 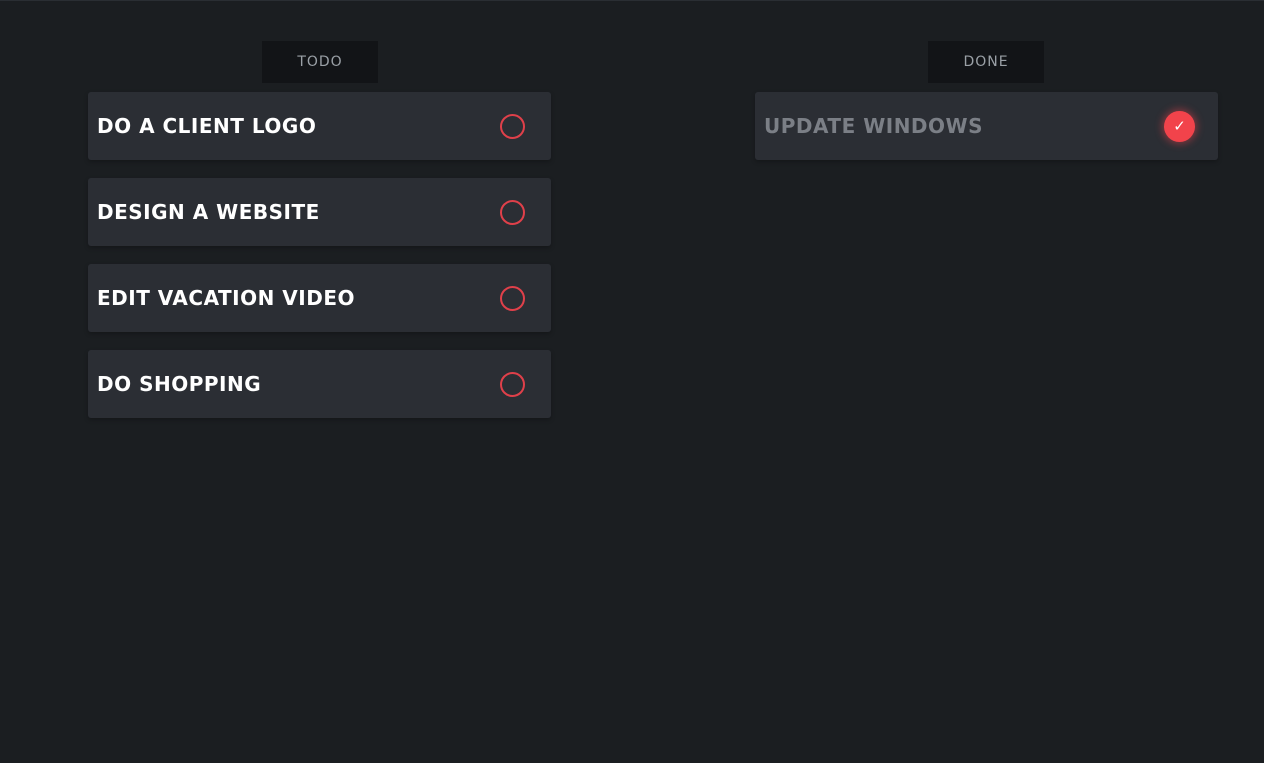 I want to click on task-label: DO SHOPPING, so click(x=179, y=384).